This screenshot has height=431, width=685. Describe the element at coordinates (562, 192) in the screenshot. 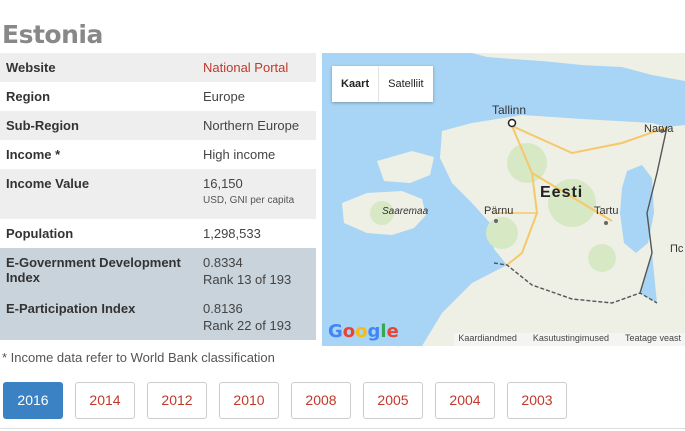

I see `country-label-estonia: Eesti` at that location.